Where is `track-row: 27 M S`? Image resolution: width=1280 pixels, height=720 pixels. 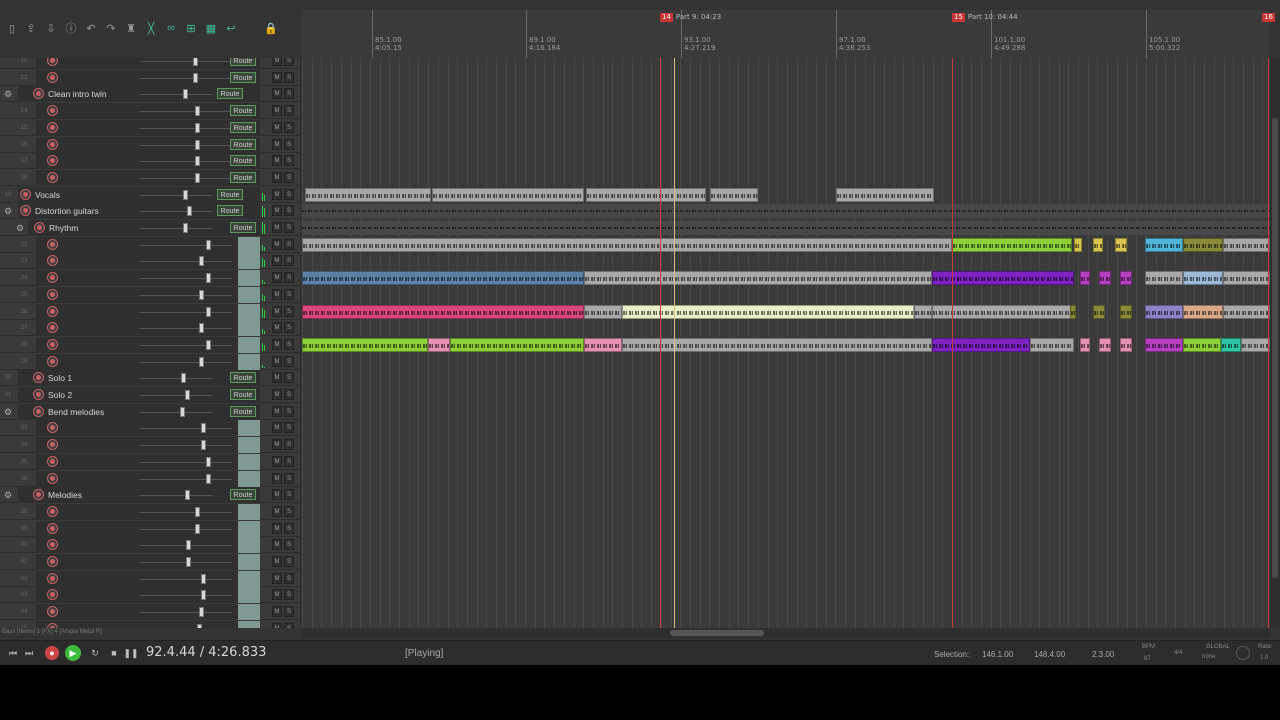
track-row: 27 M S is located at coordinates (150, 328).